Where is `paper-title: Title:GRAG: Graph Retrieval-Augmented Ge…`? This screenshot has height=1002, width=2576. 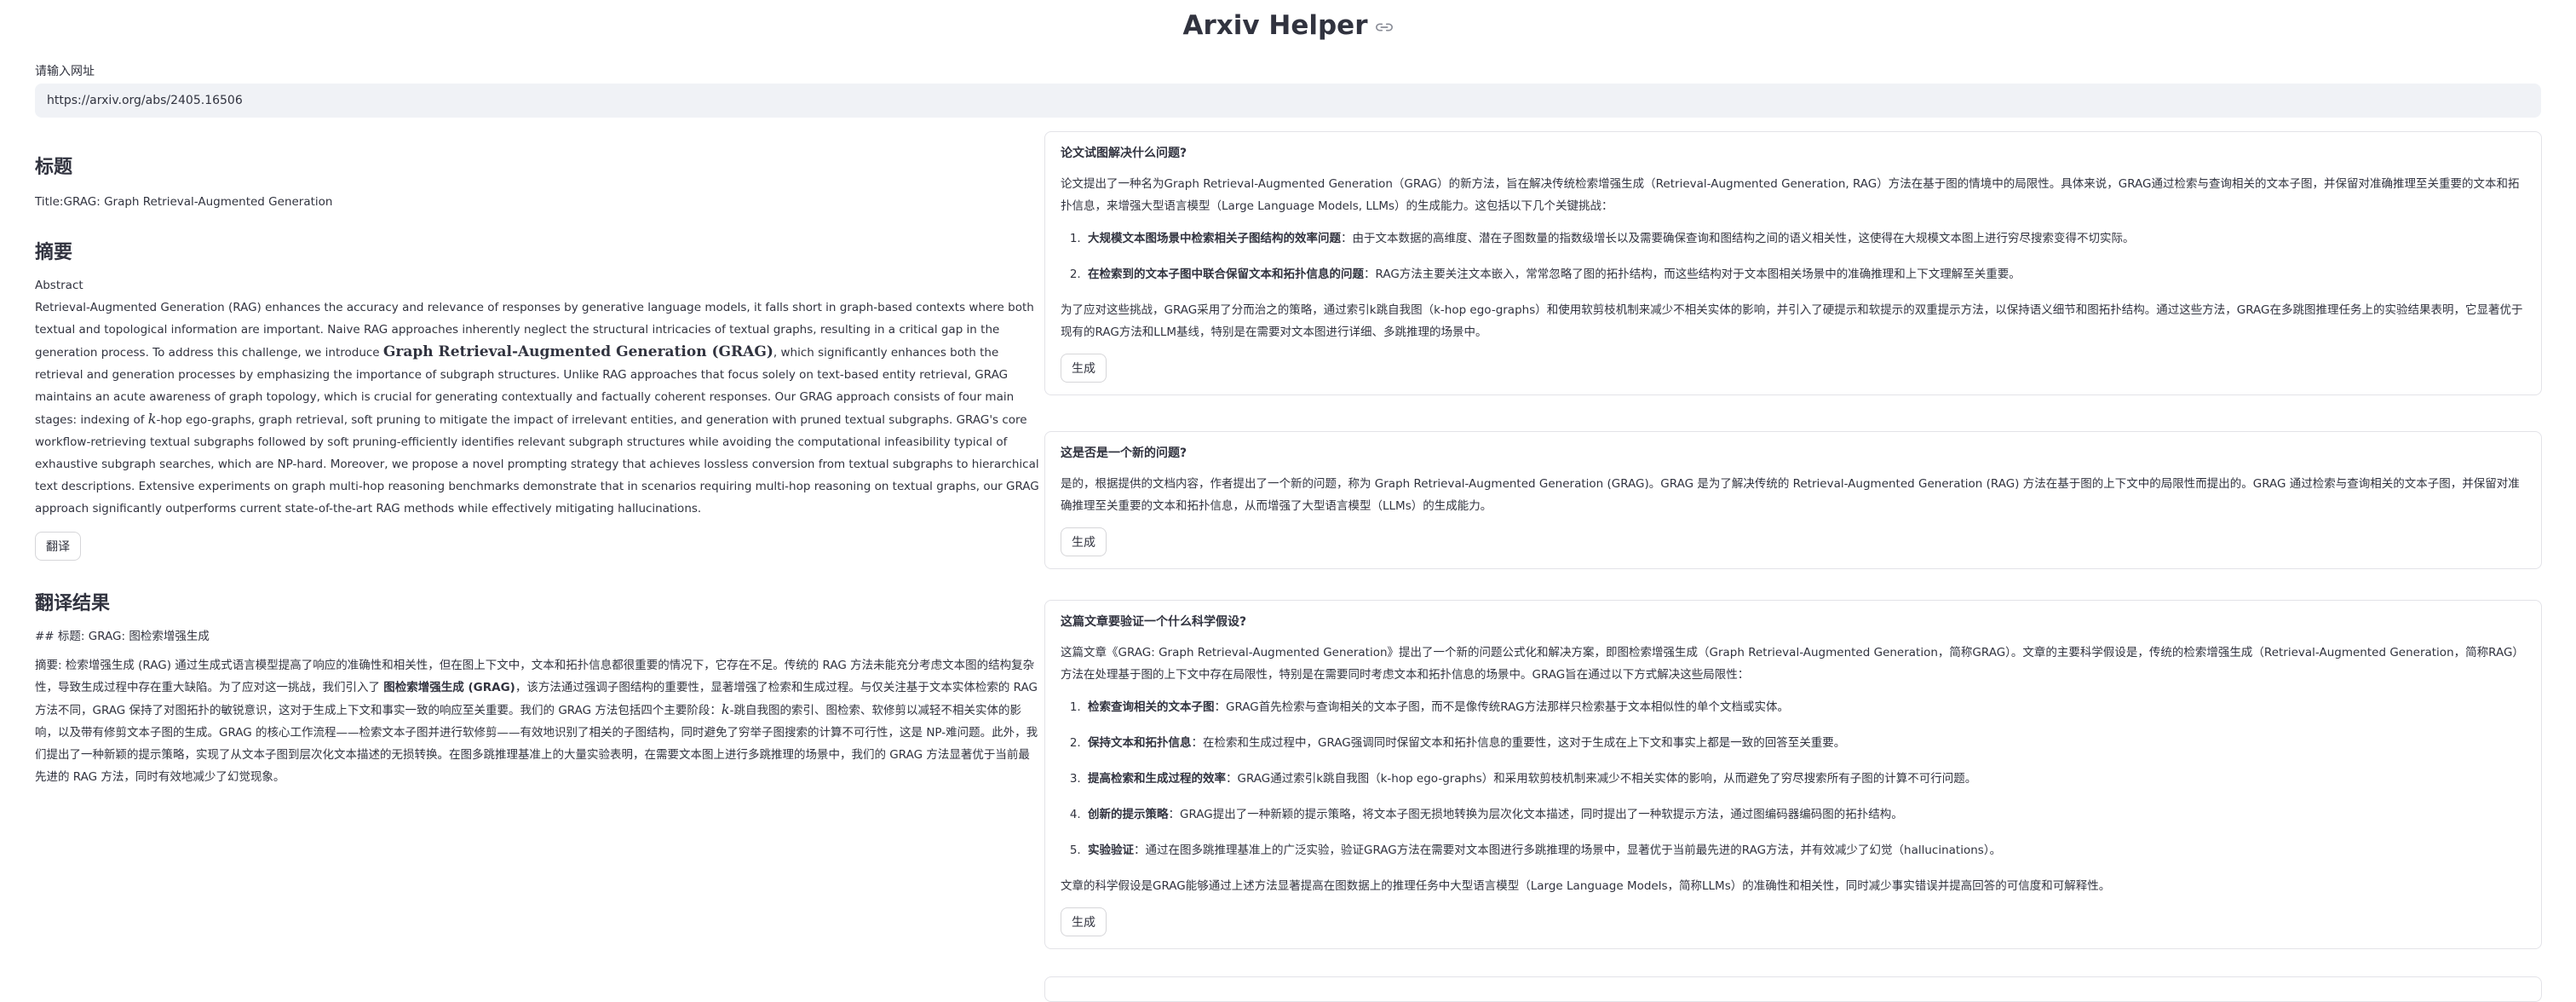
paper-title: Title:GRAG: Graph Retrieval-Augmented Ge… is located at coordinates (184, 202).